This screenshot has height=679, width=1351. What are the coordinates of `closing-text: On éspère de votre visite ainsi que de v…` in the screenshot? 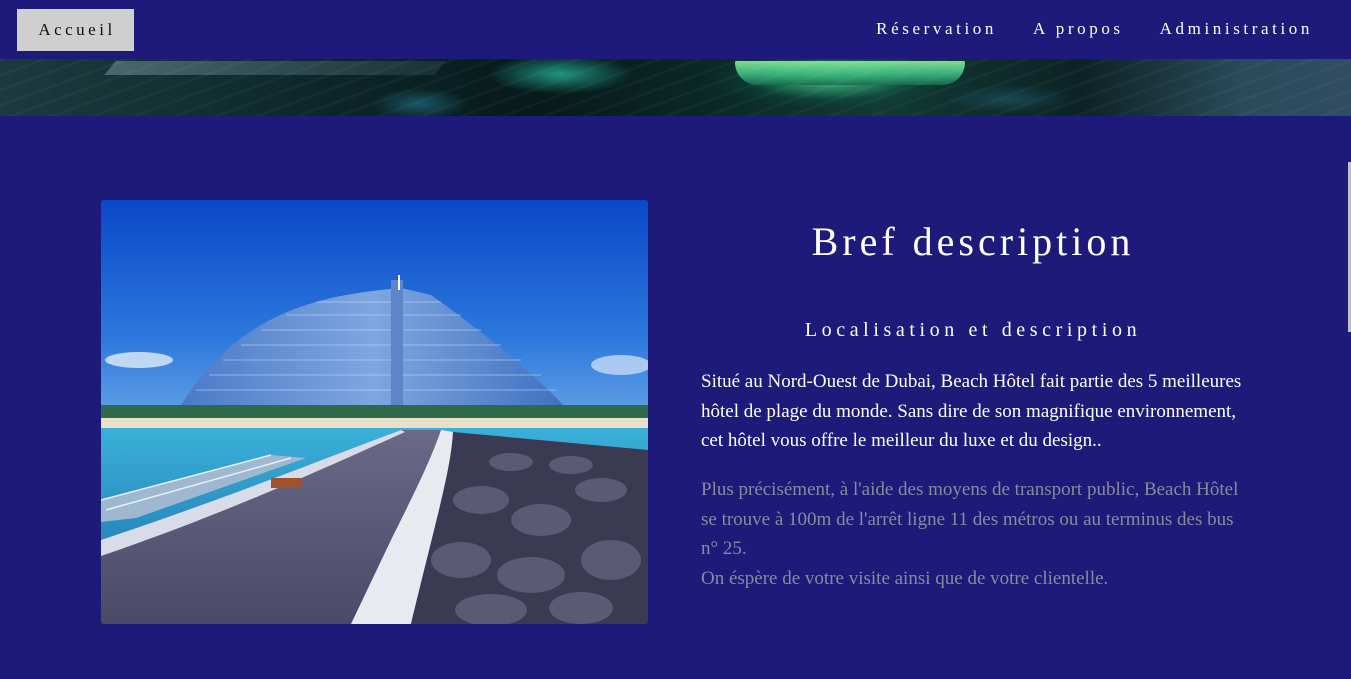 It's located at (905, 578).